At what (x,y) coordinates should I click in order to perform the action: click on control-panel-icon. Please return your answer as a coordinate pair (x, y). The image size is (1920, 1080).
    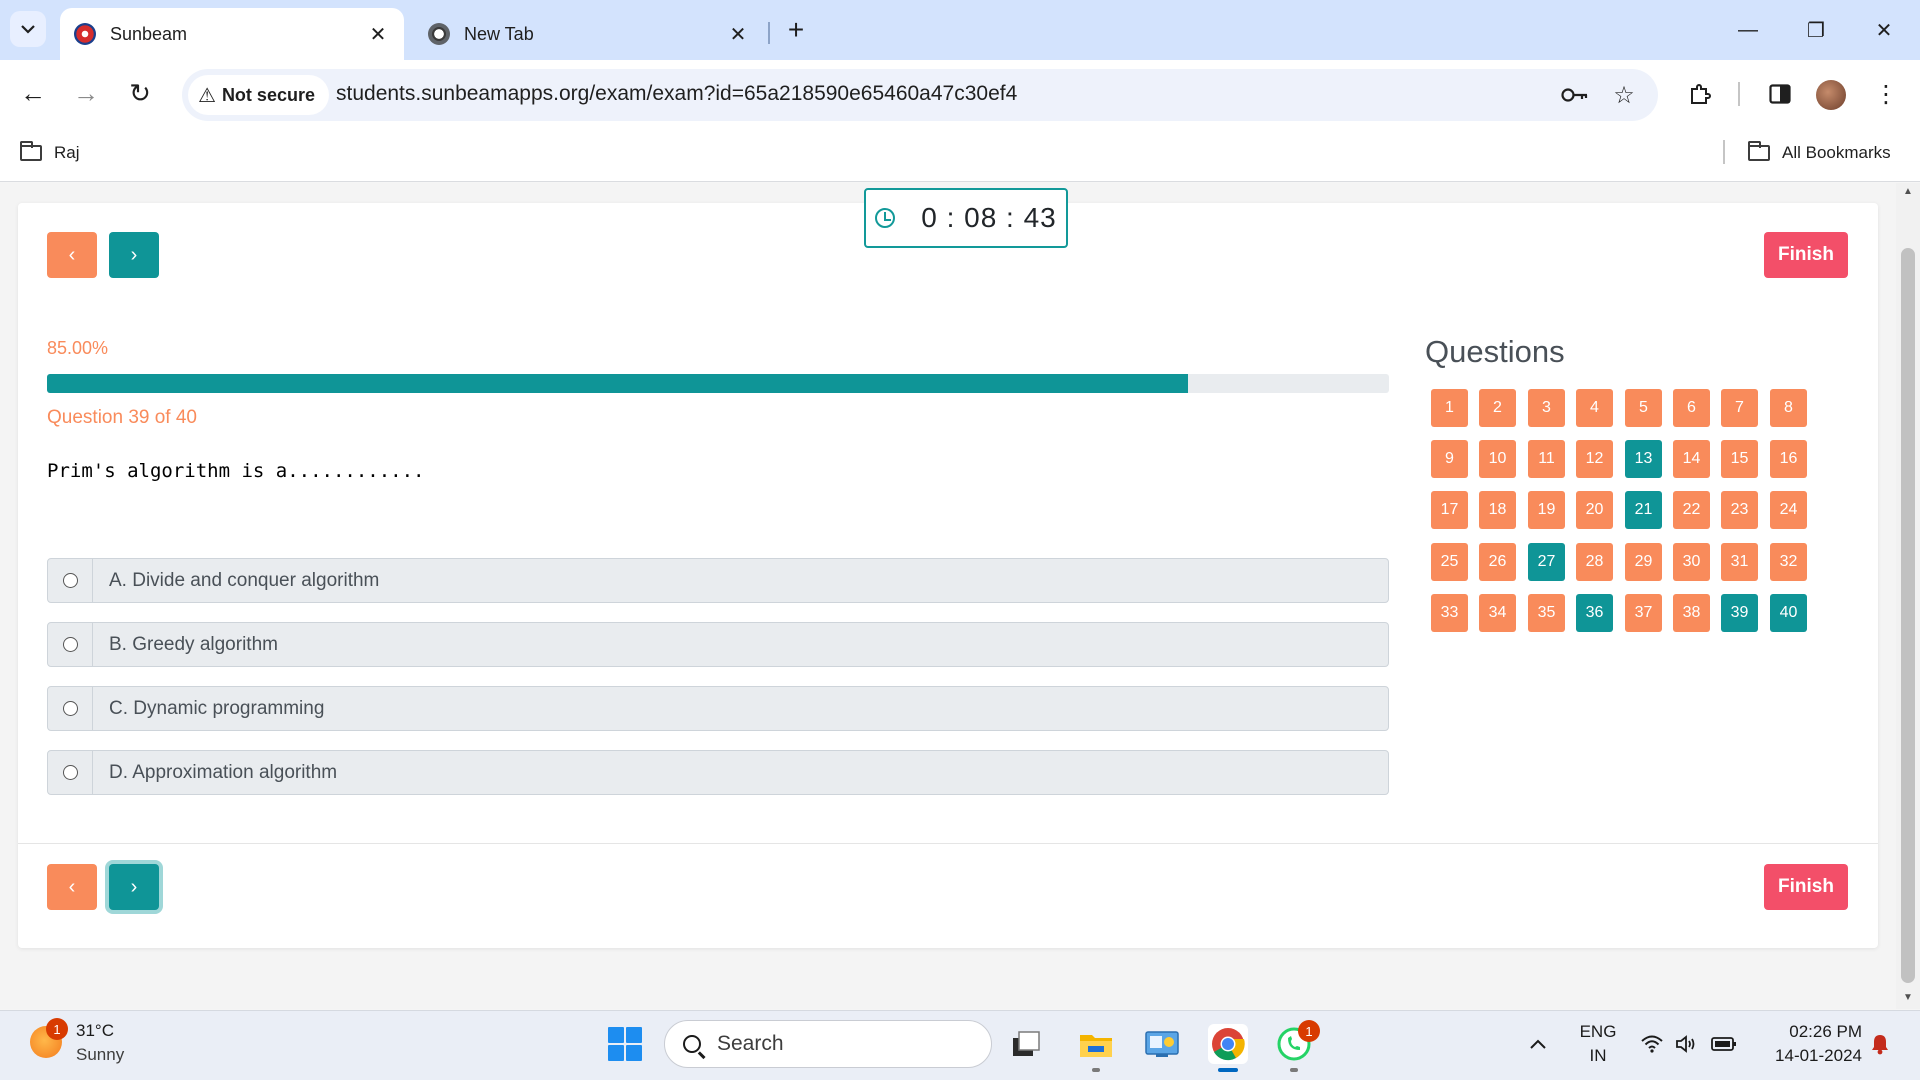
    Looking at the image, I should click on (1162, 1044).